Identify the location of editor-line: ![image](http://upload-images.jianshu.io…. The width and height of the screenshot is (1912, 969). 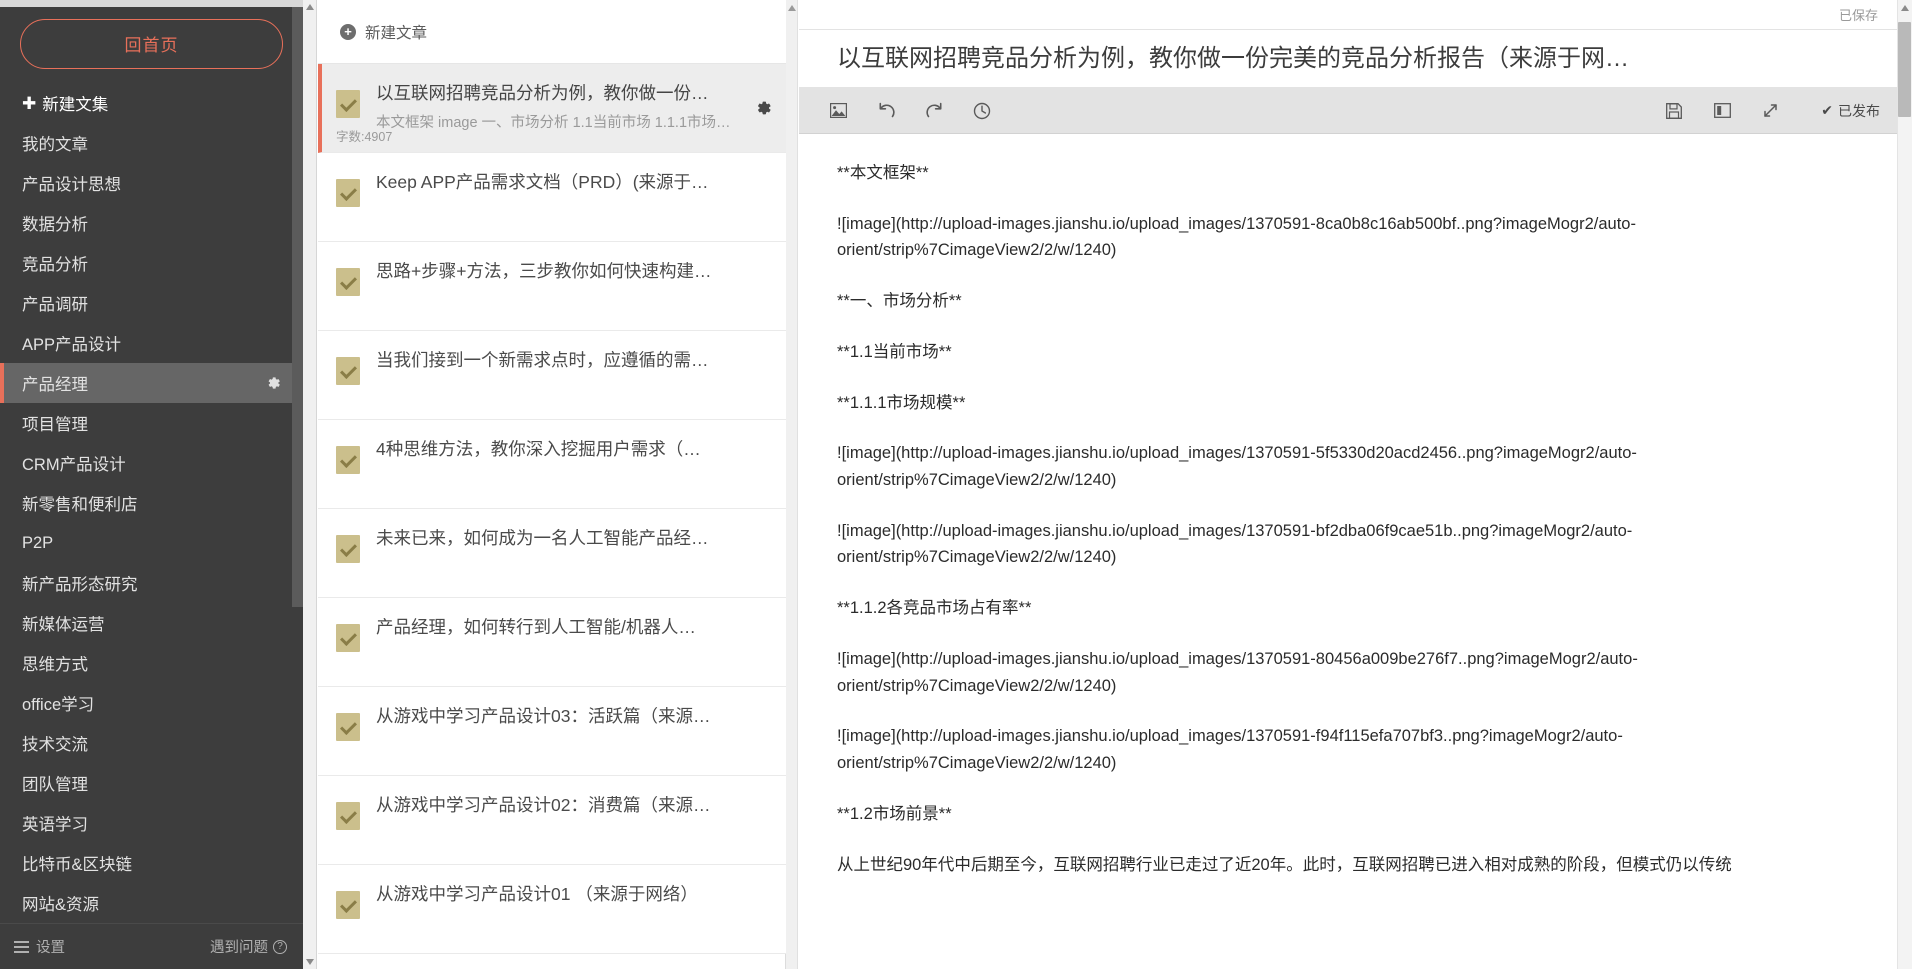
(1230, 750).